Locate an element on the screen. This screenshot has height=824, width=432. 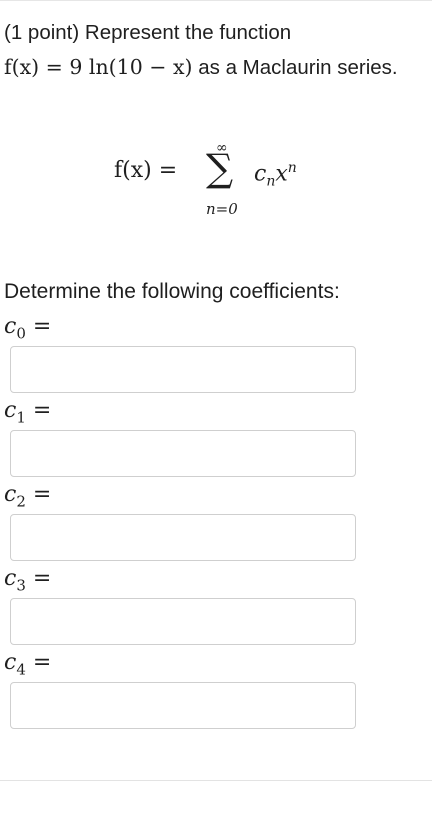
problem-suffix: as a Maclaurin series. is located at coordinates (298, 67).